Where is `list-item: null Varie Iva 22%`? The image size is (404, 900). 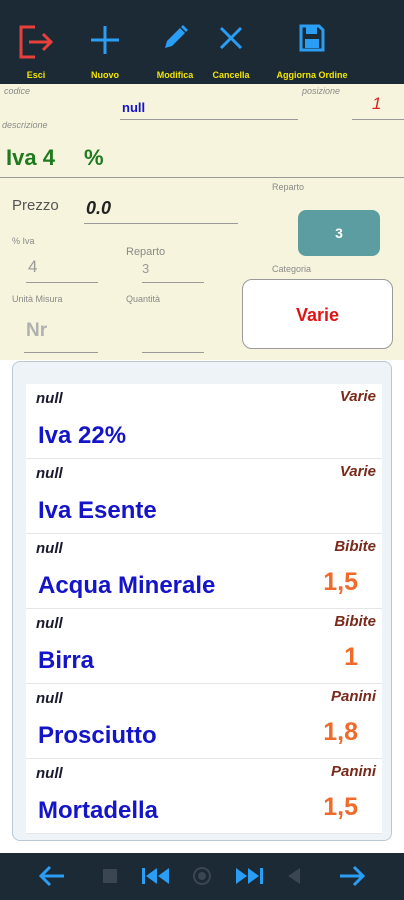
list-item: null Varie Iva 22% is located at coordinates (204, 421).